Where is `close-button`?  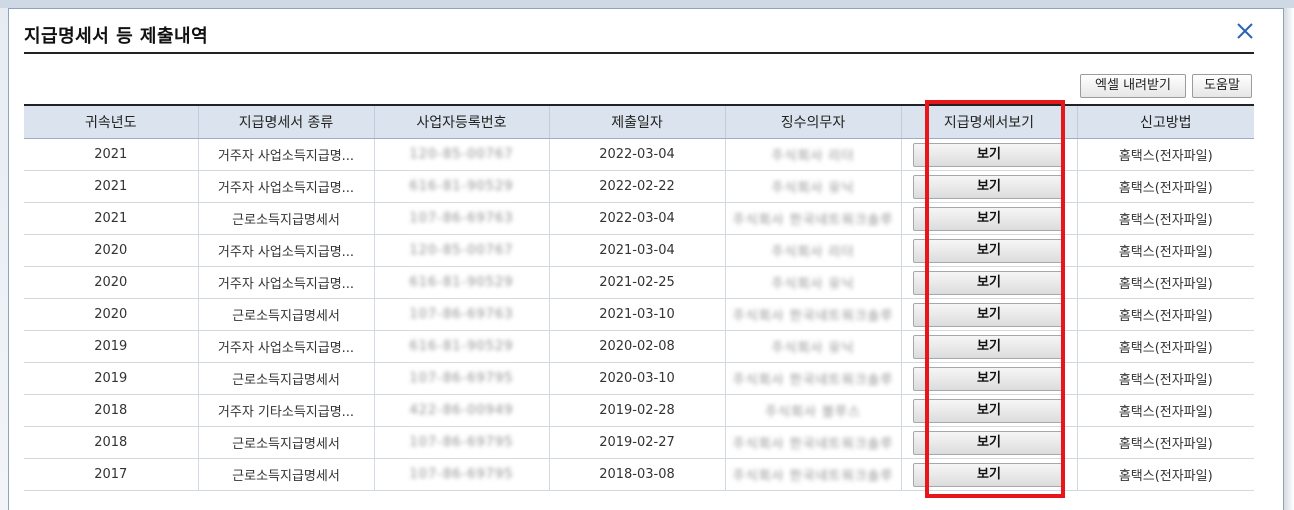
close-button is located at coordinates (1245, 31).